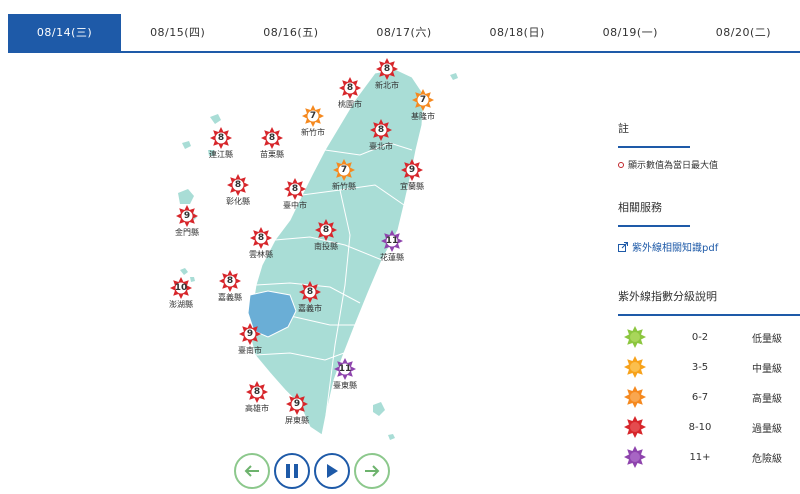  Describe the element at coordinates (392, 250) in the screenshot. I see `uv-marker-hualien: 11 花蓮縣` at that location.